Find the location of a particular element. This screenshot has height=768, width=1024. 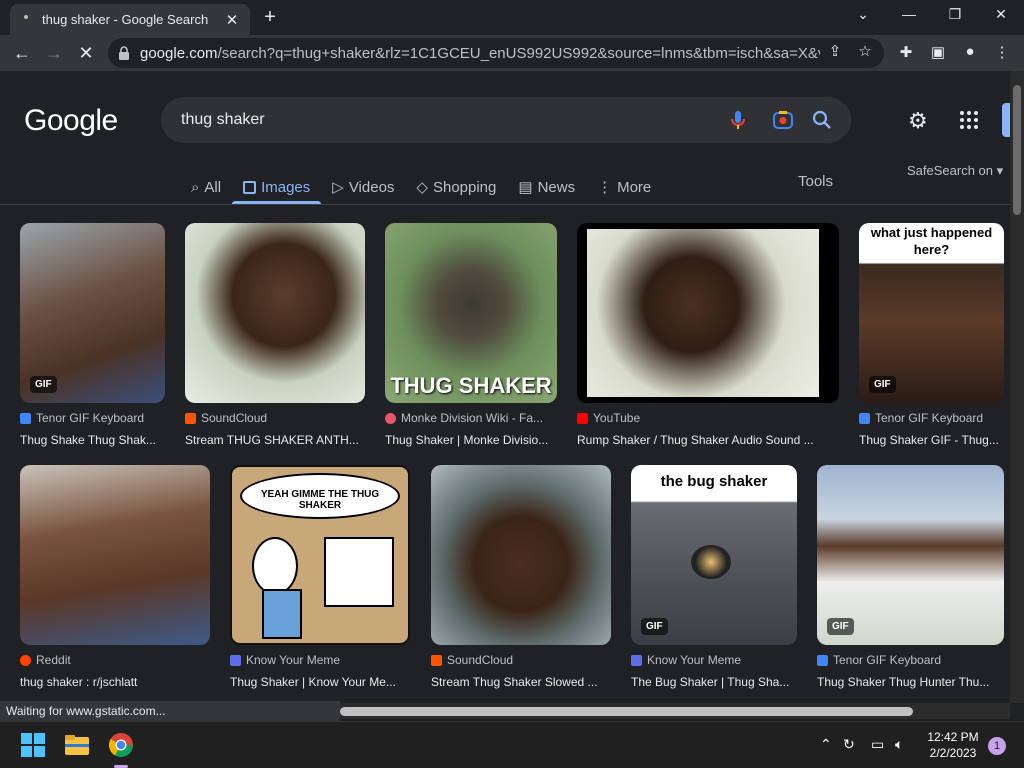

browser-tab: thug shaker - Google Search ✕ is located at coordinates (130, 19).